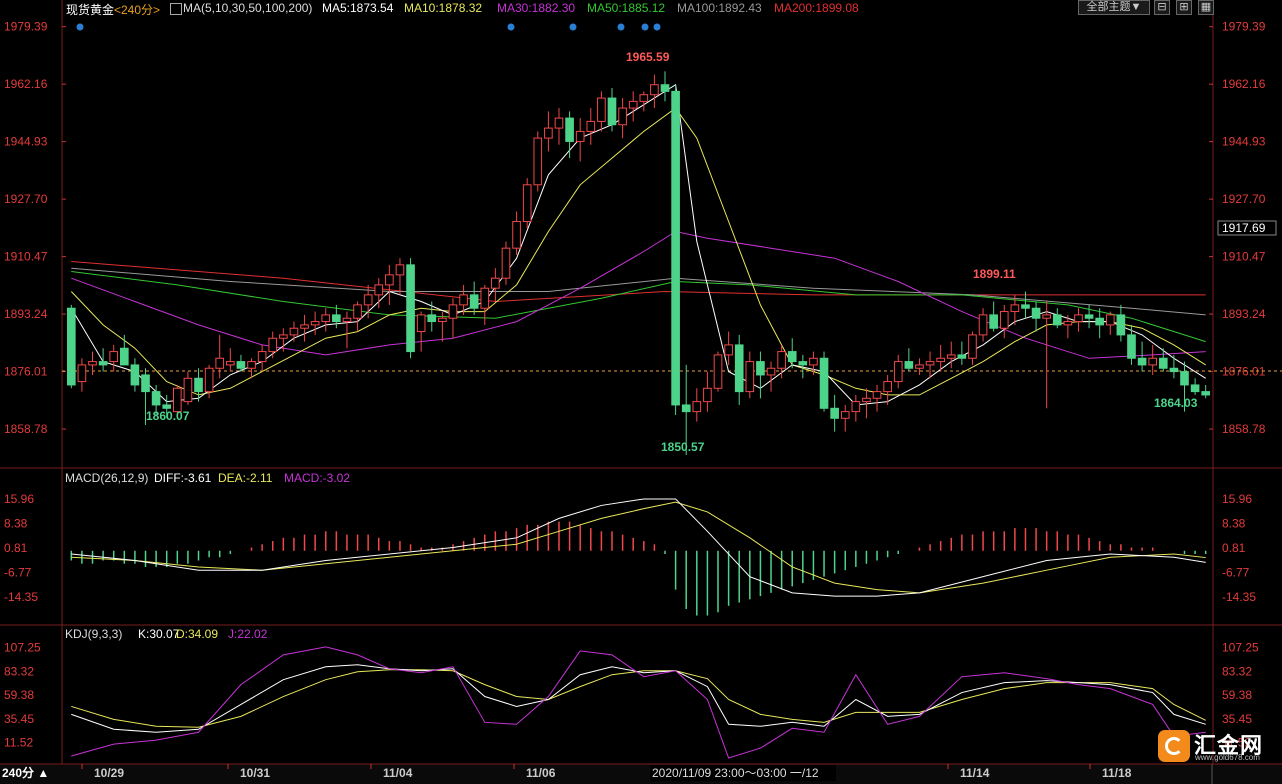  Describe the element at coordinates (638, 698) in the screenshot. I see `kdj-d-line` at that location.